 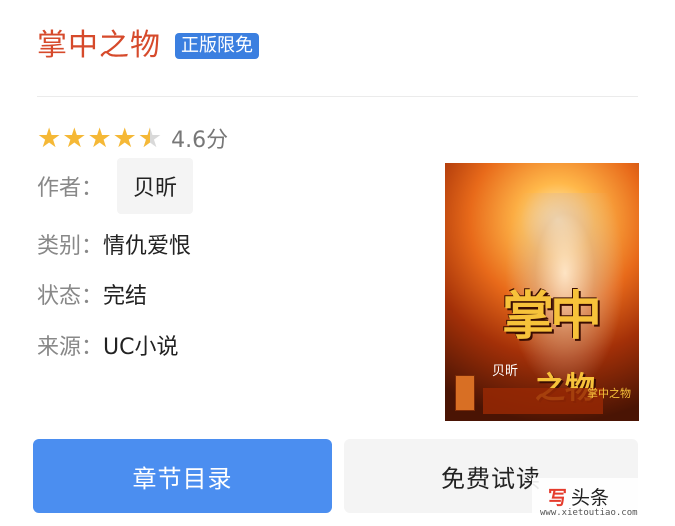 I want to click on cover-title: 掌中, so click(x=551, y=316).